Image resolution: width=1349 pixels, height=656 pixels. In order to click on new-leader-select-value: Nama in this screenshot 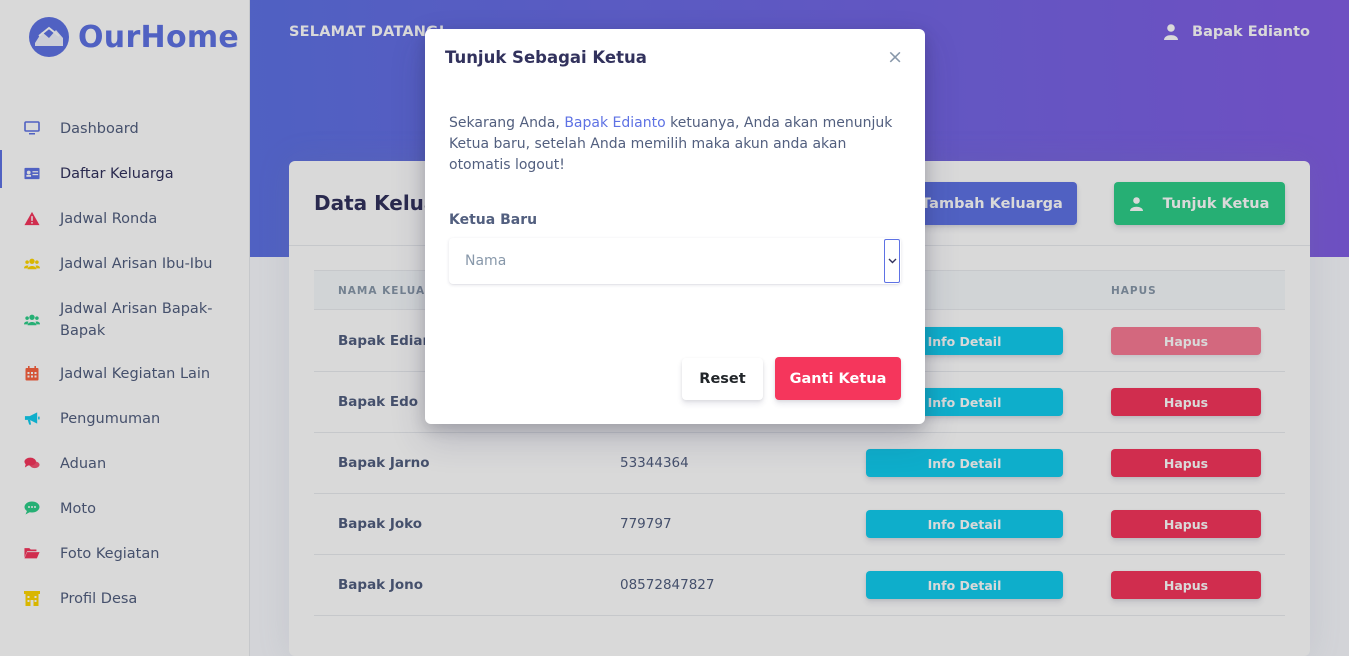, I will do `click(486, 261)`.